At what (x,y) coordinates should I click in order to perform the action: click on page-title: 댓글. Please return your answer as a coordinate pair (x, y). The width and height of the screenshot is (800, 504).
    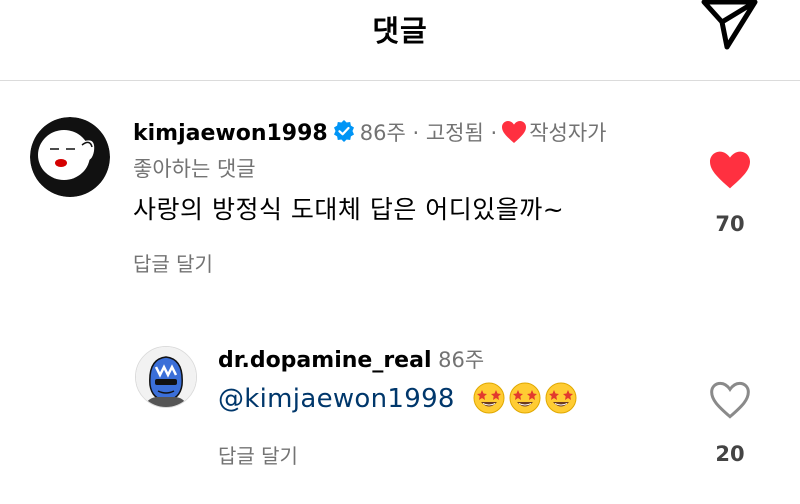
    Looking at the image, I should click on (400, 31).